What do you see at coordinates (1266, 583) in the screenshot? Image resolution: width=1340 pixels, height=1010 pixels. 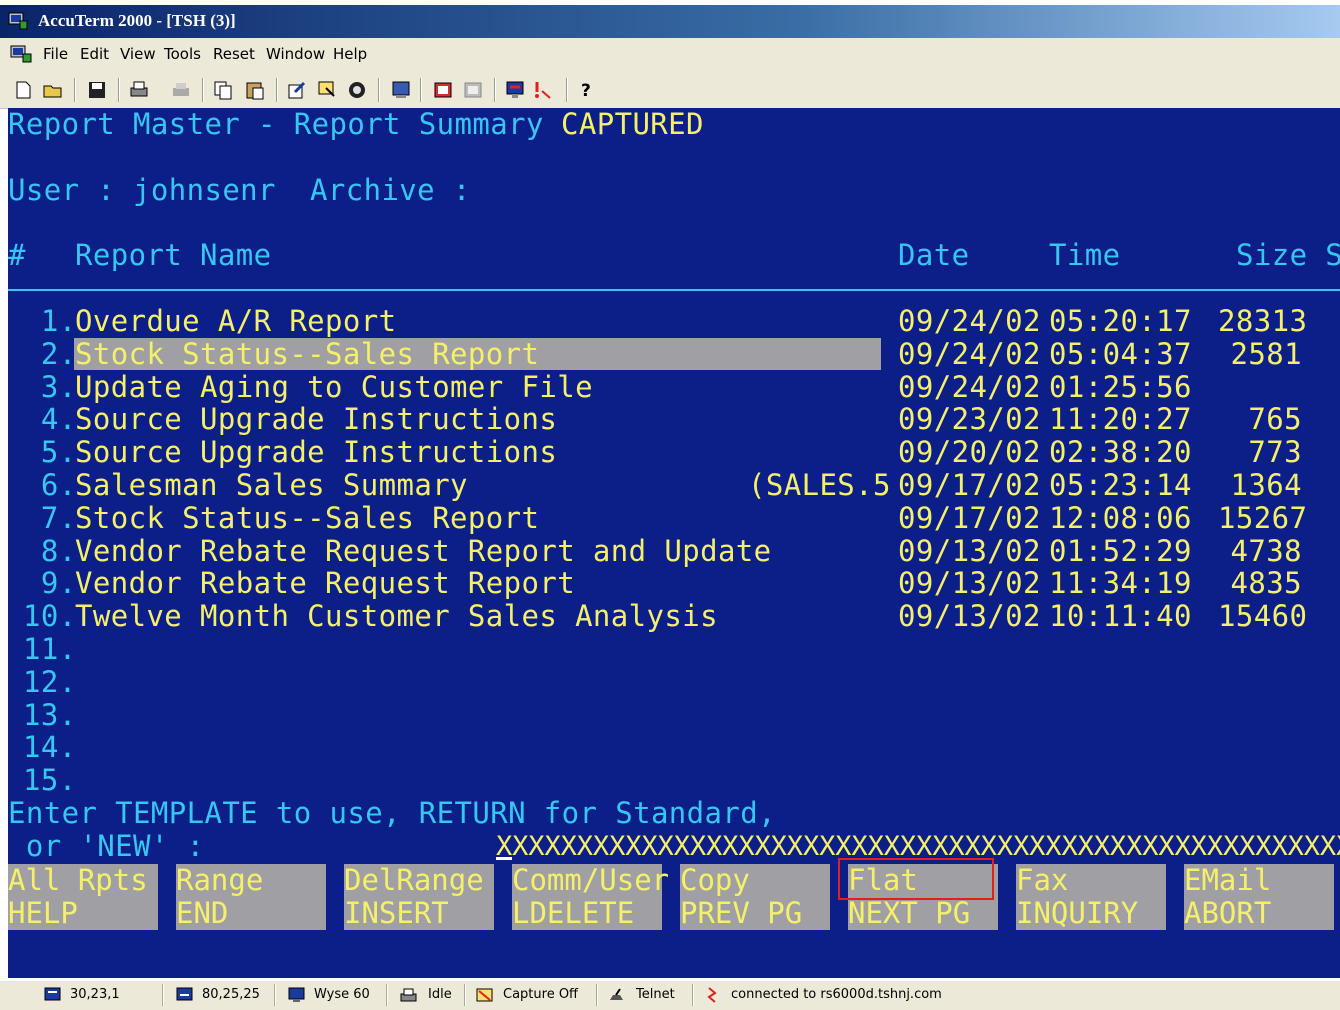 I see `report-size: 4835` at bounding box center [1266, 583].